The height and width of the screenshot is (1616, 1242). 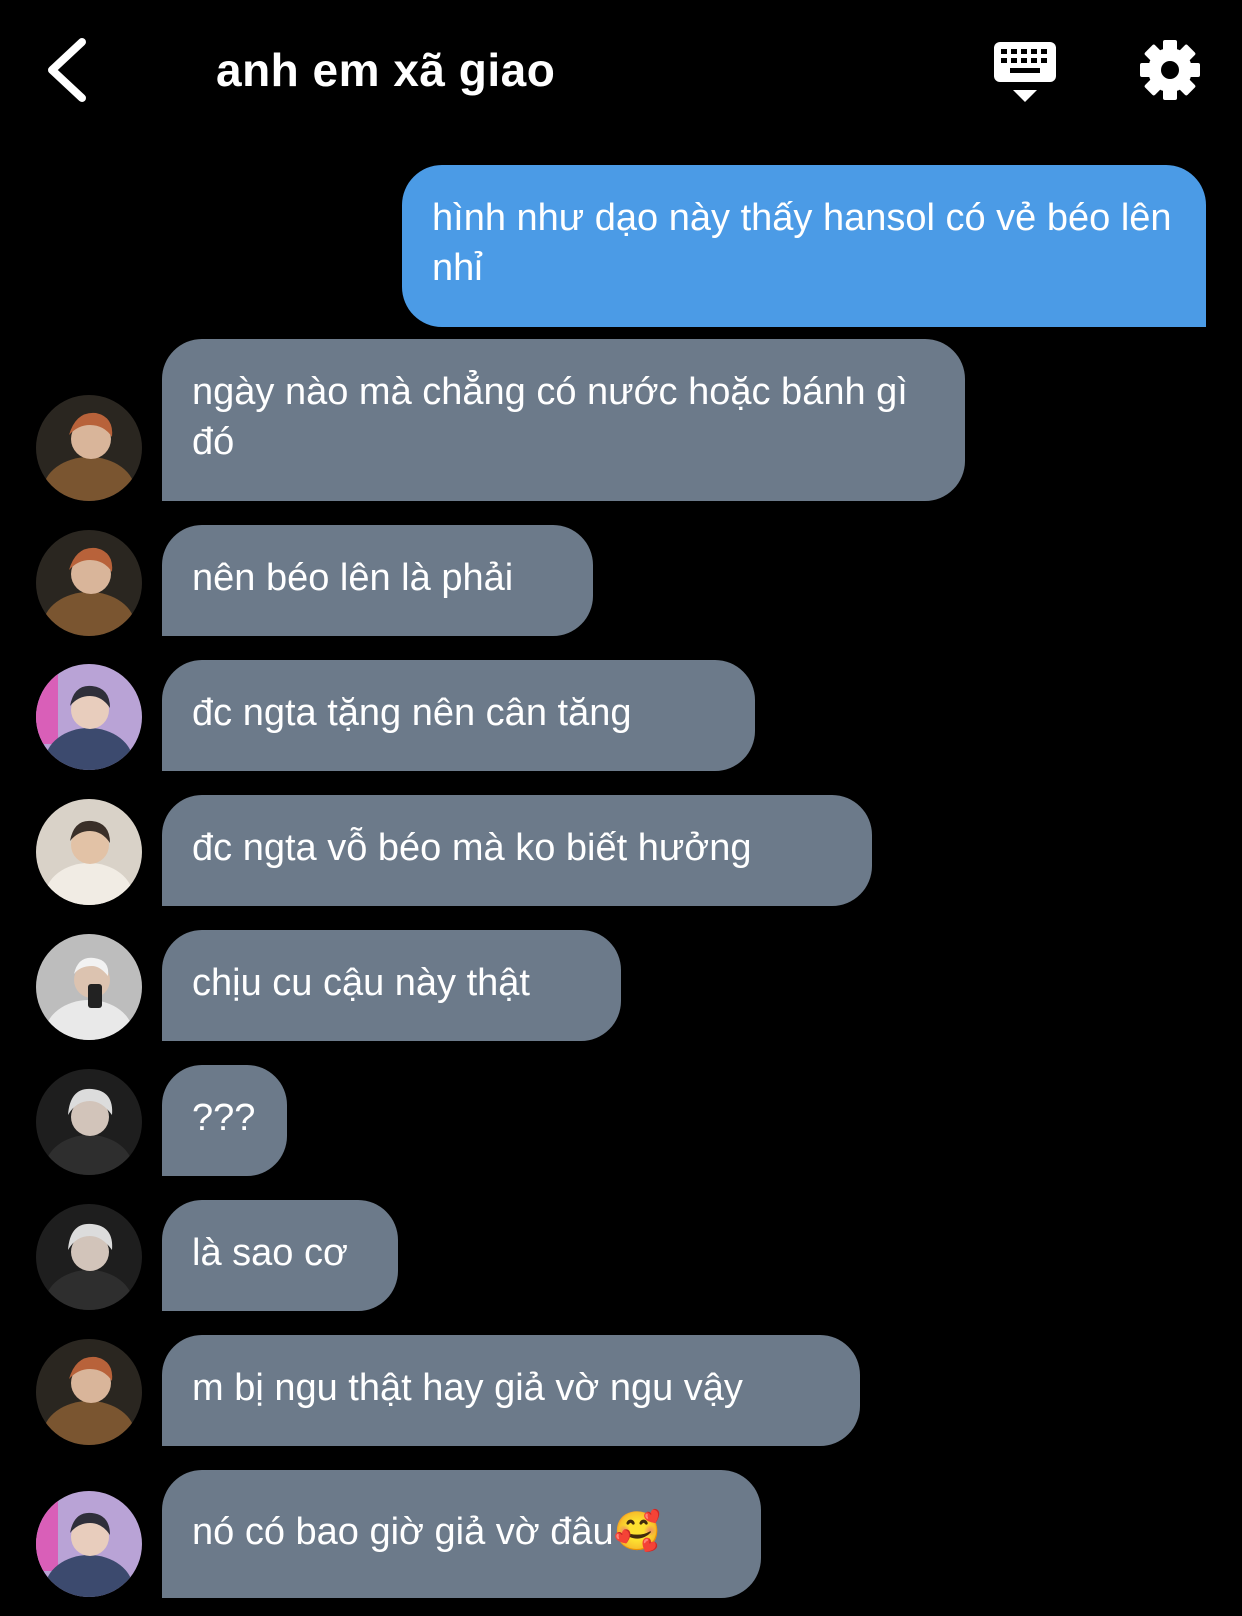 I want to click on message-bubble-incoming: đc ngta tặng nên cân tăng, so click(x=458, y=715).